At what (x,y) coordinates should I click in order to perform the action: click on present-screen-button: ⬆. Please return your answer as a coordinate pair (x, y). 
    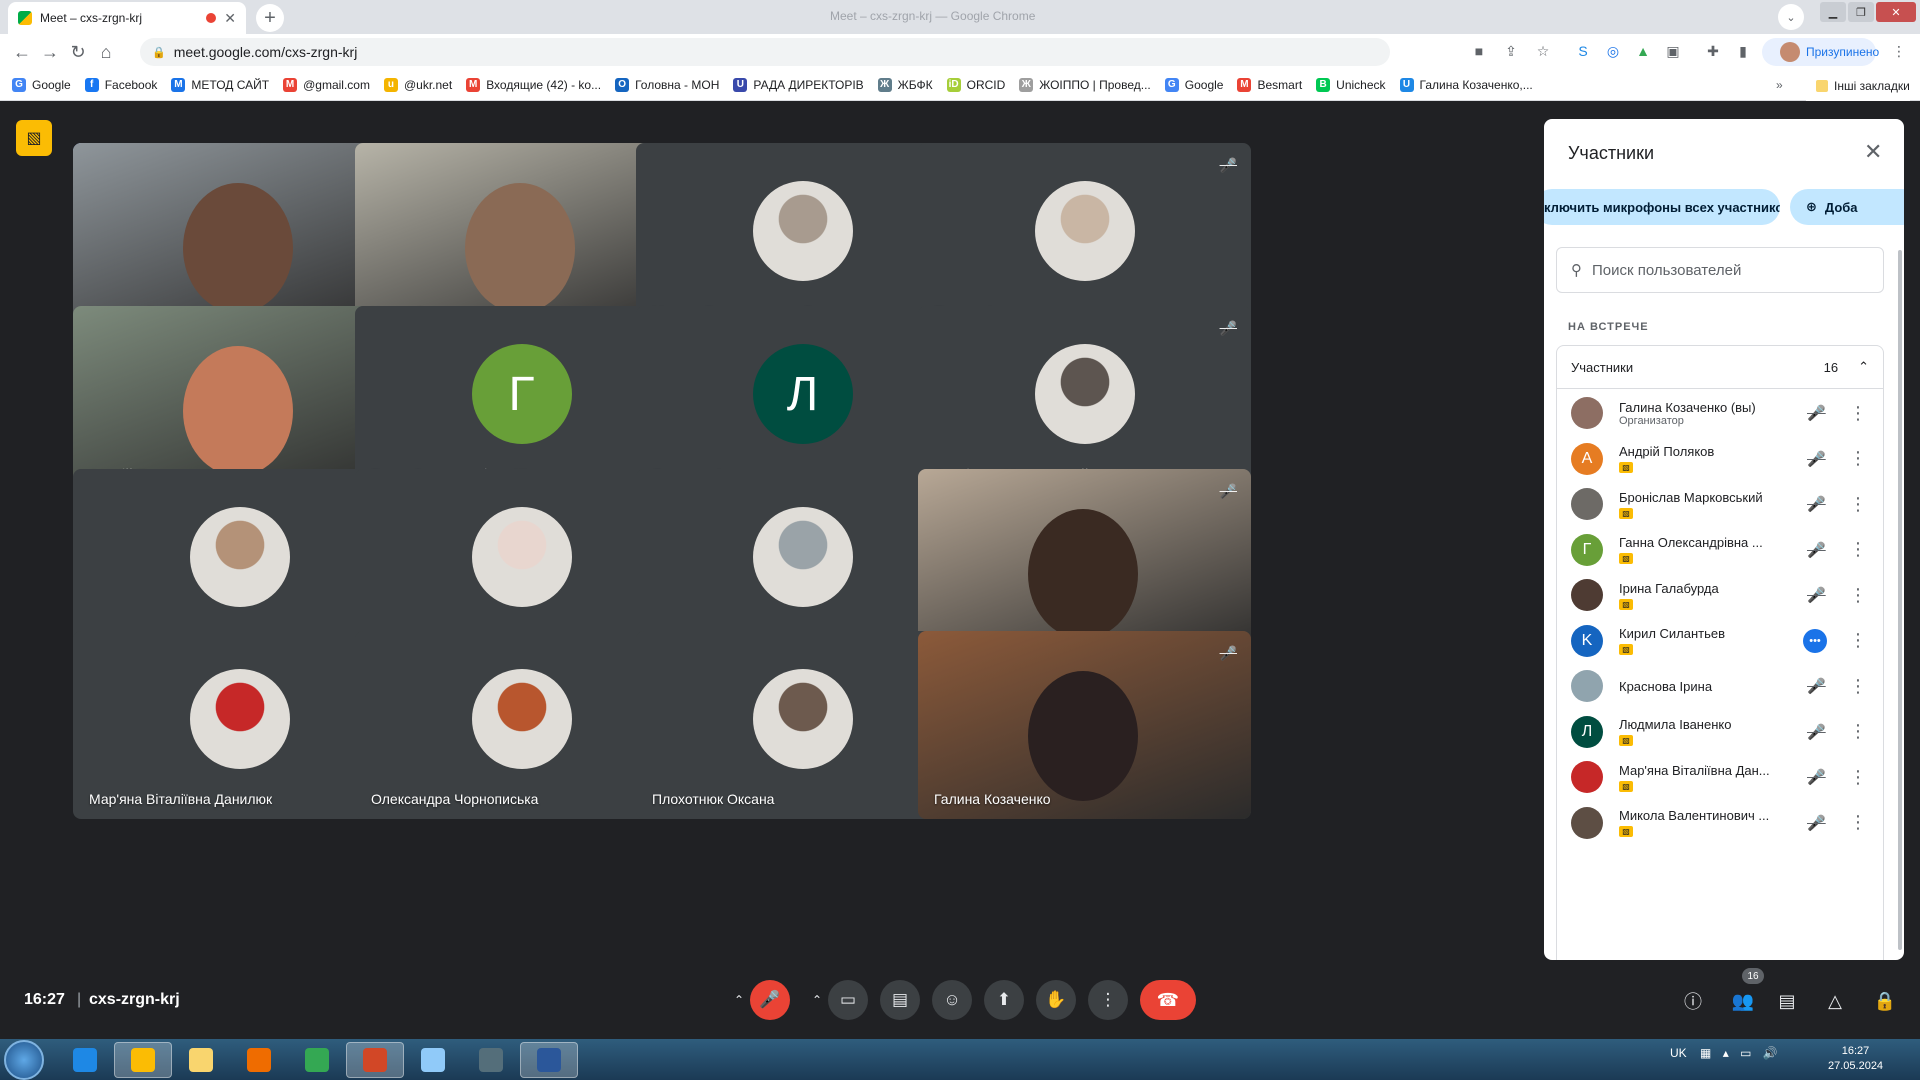
    Looking at the image, I should click on (1004, 1000).